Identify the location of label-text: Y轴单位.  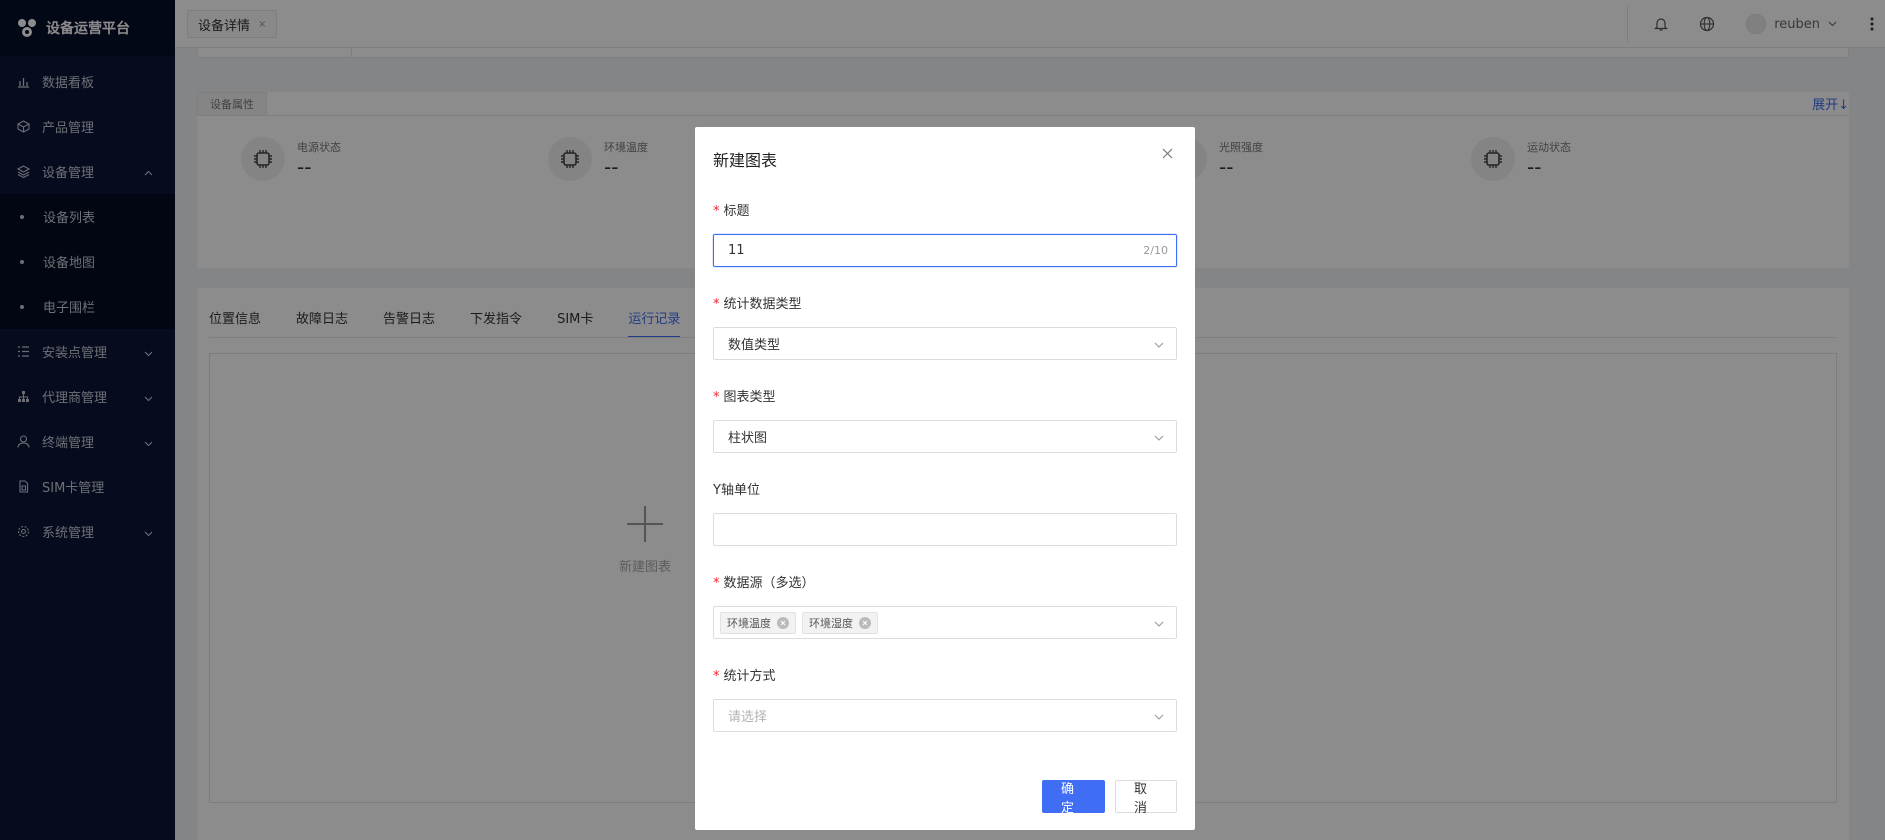
(736, 490).